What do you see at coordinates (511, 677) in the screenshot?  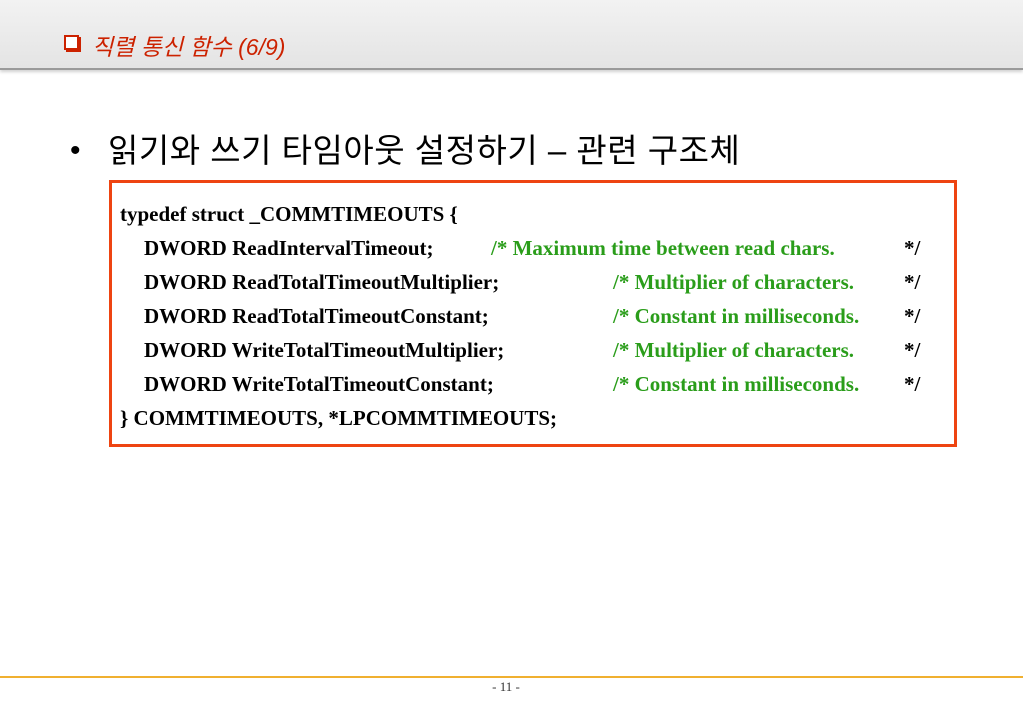 I see `footer-rule` at bounding box center [511, 677].